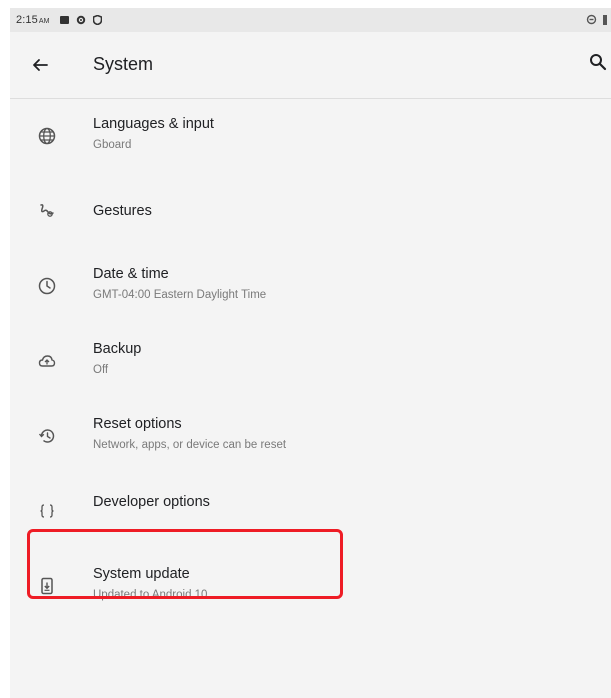 The height and width of the screenshot is (698, 611). What do you see at coordinates (47, 436) in the screenshot?
I see `history-icon` at bounding box center [47, 436].